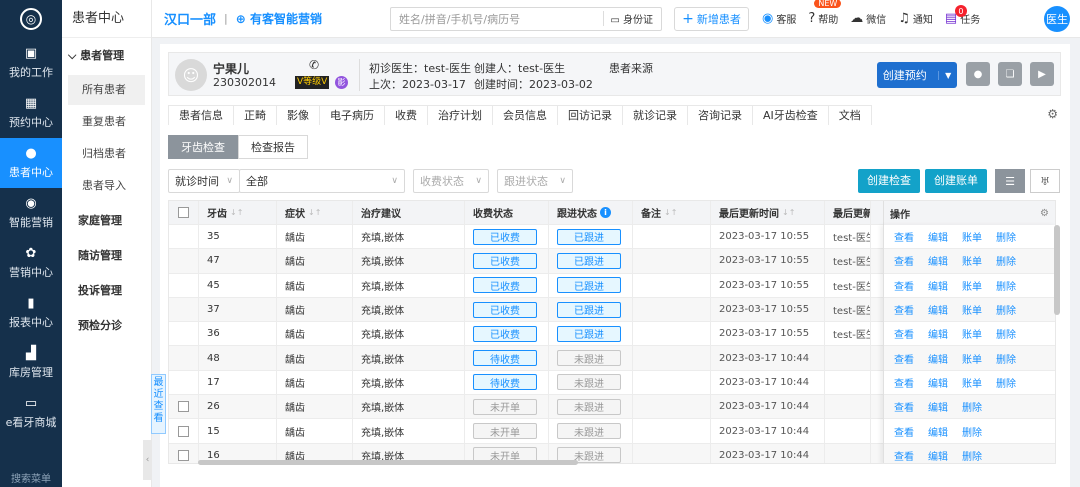 This screenshot has height=487, width=1080. I want to click on copy-icon: ❏, so click(1010, 74).